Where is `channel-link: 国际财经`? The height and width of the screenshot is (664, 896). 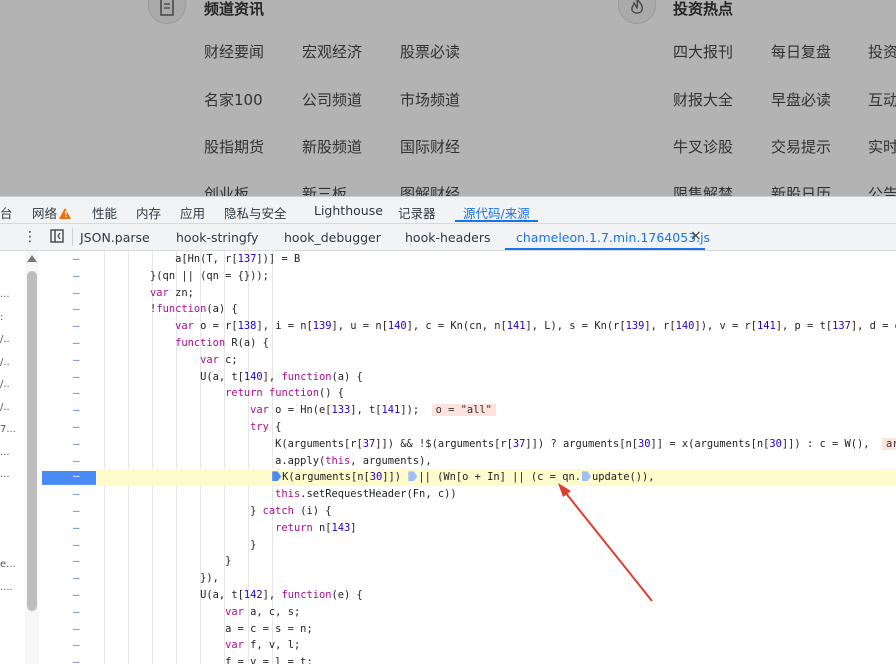
channel-link: 国际财经 is located at coordinates (430, 146).